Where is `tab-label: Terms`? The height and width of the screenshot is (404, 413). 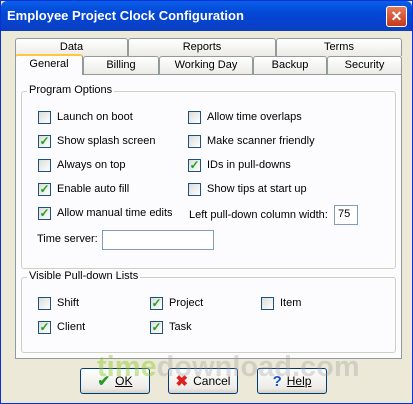
tab-label: Terms is located at coordinates (339, 47).